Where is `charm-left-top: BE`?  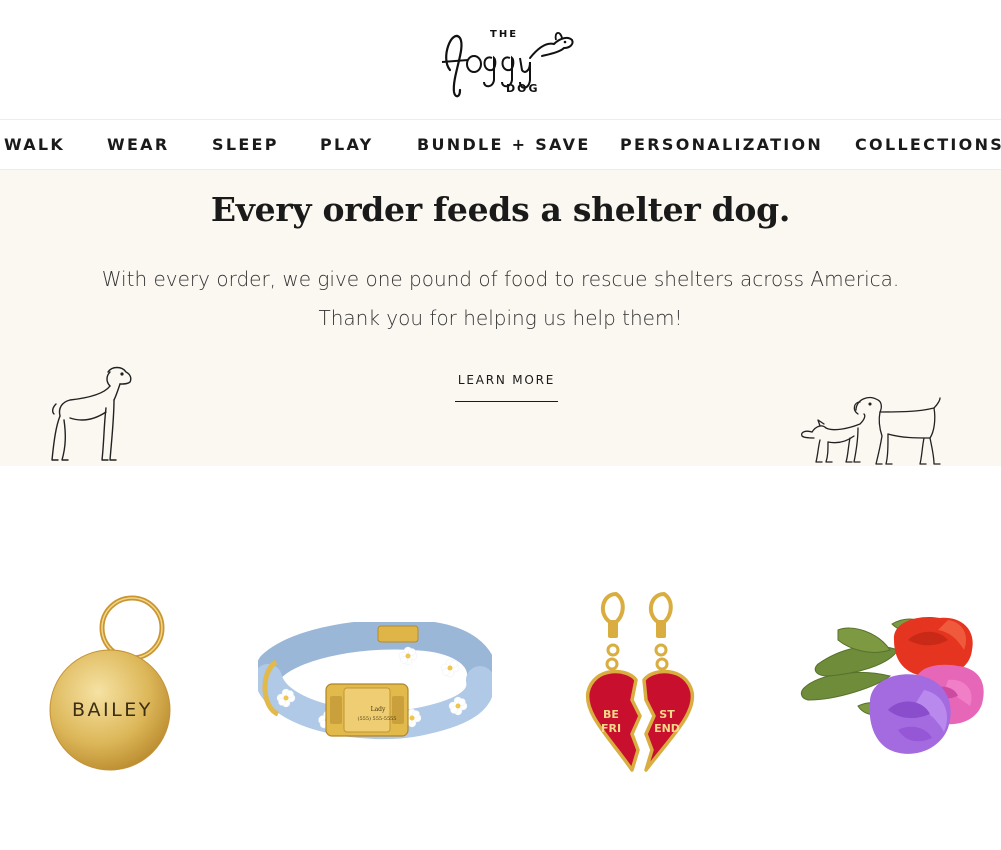
charm-left-top: BE is located at coordinates (611, 714).